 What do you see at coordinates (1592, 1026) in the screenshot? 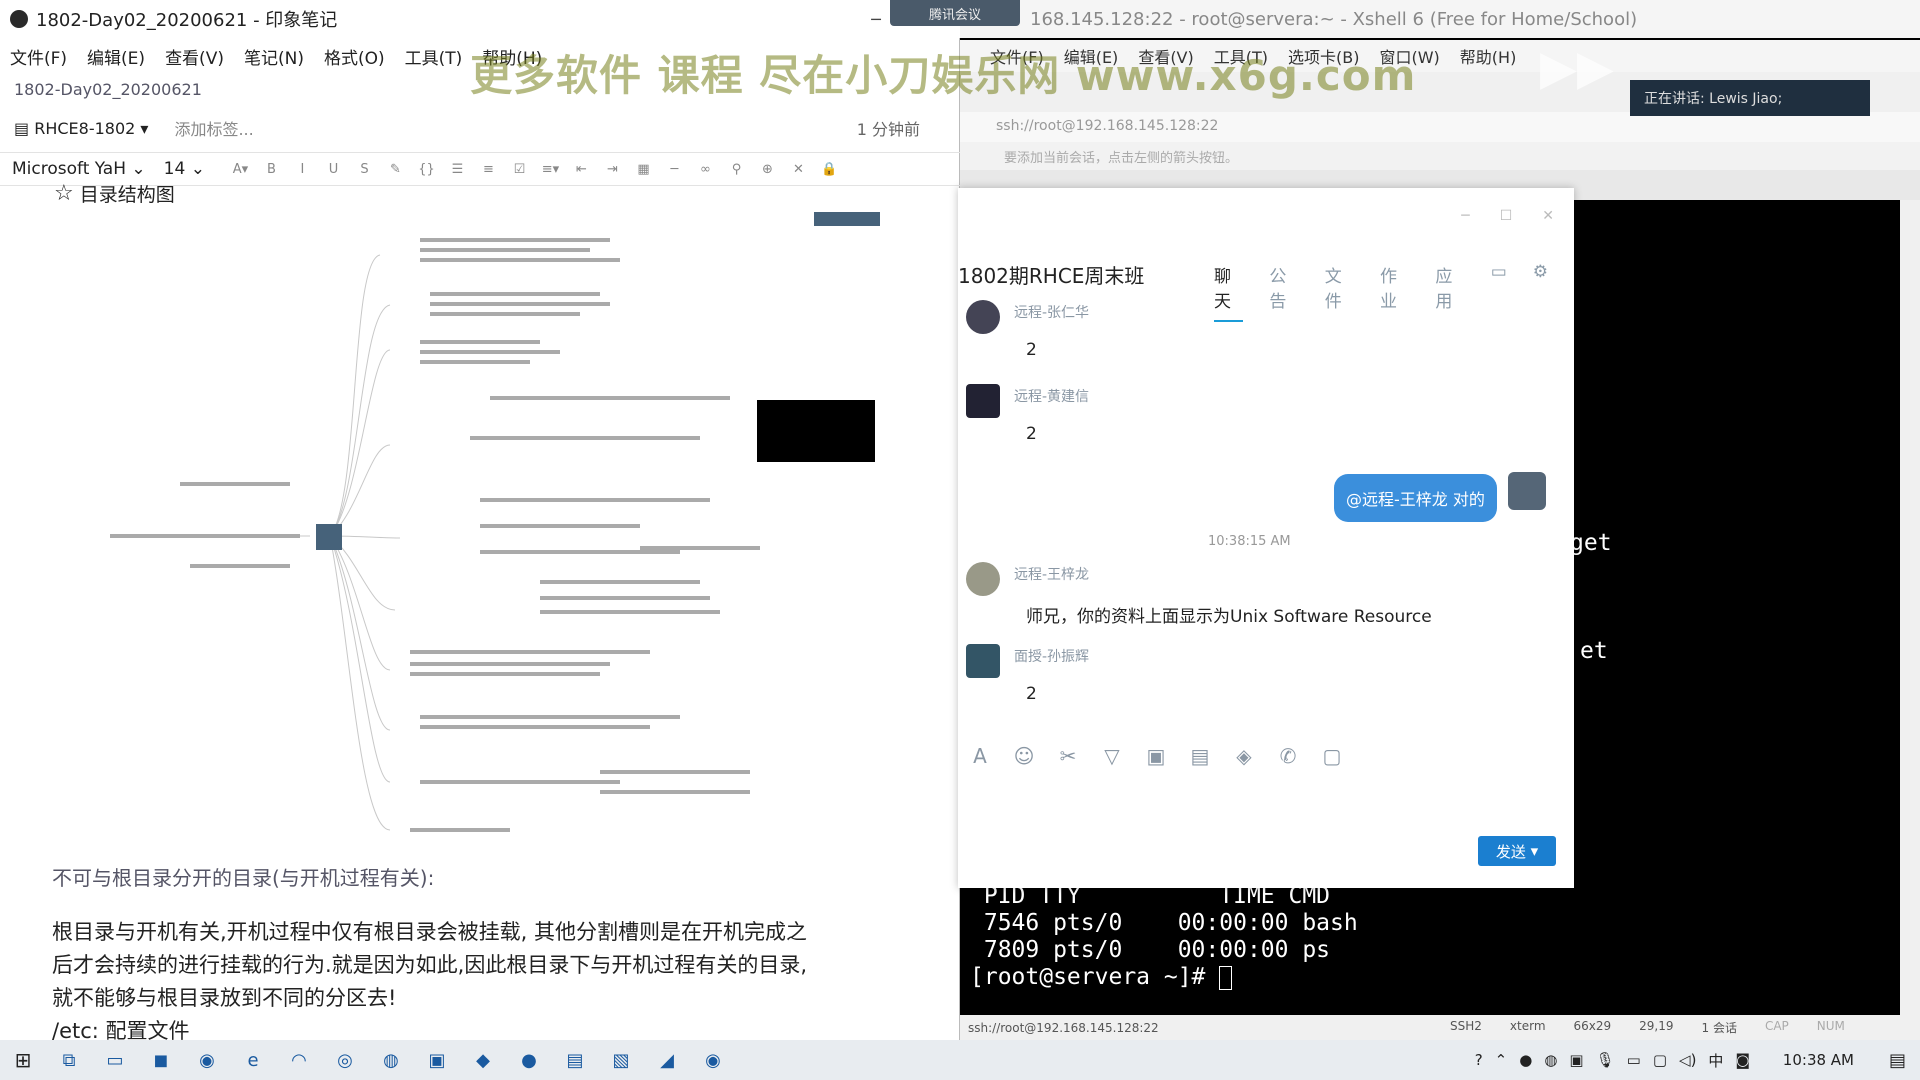
I see `status-size: 66x29` at bounding box center [1592, 1026].